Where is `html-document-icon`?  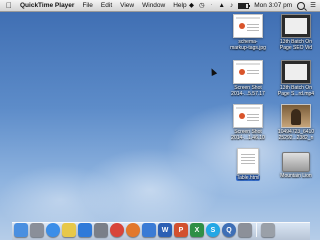
html-document-icon is located at coordinates (248, 161).